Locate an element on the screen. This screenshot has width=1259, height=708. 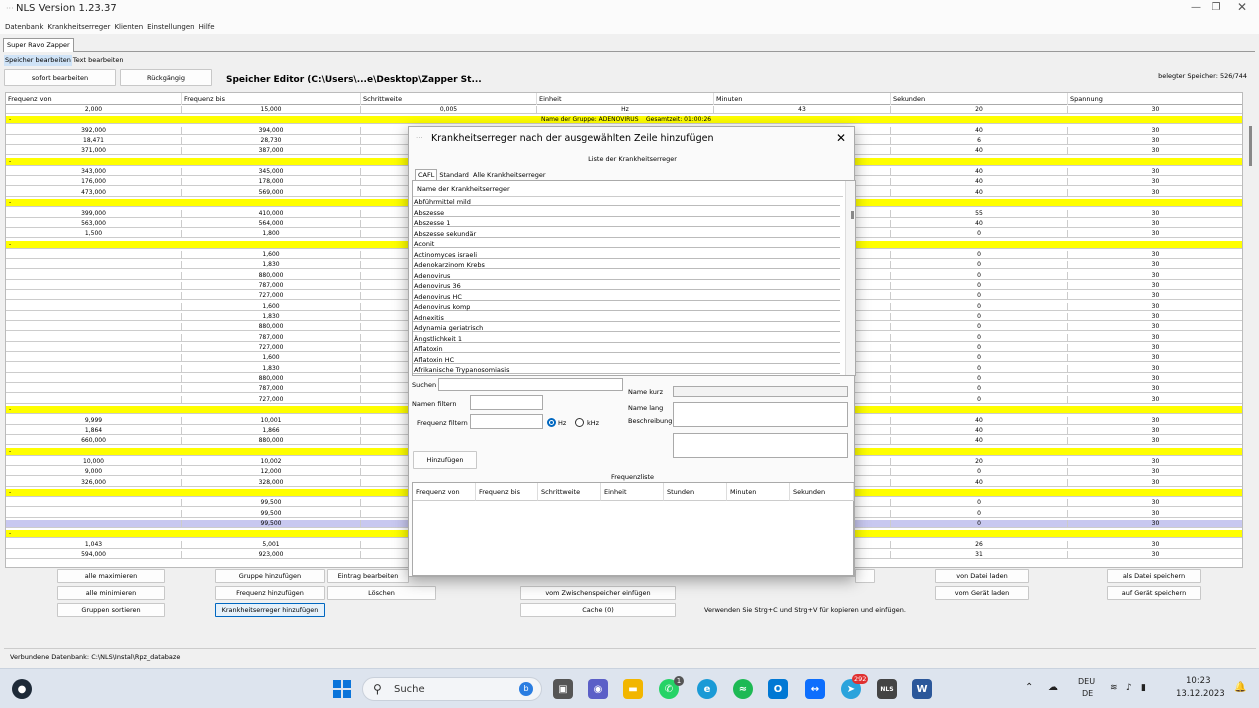
pathogen-list-item: Adenokarzinom Krebs is located at coordinates (626, 265).